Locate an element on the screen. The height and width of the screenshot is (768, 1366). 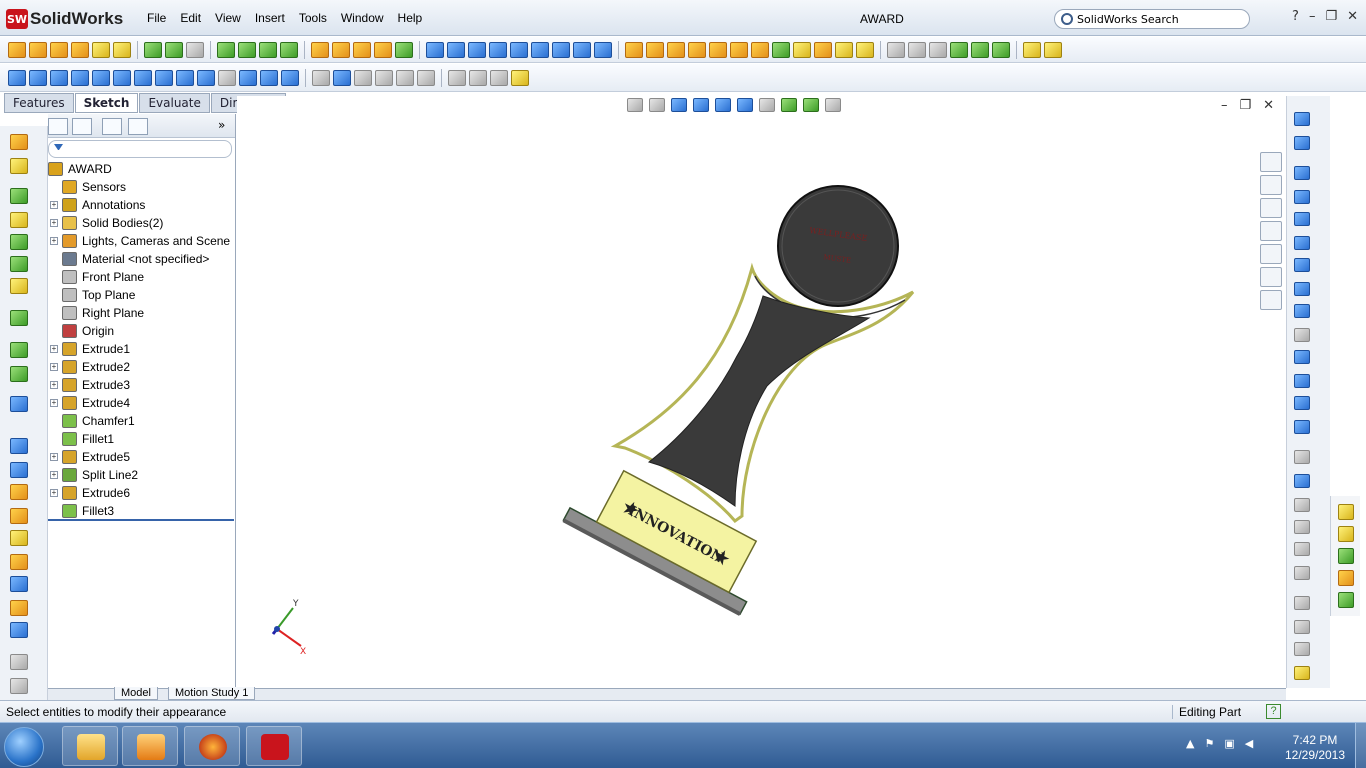
mirror-tool-icon is located at coordinates (1302, 527).